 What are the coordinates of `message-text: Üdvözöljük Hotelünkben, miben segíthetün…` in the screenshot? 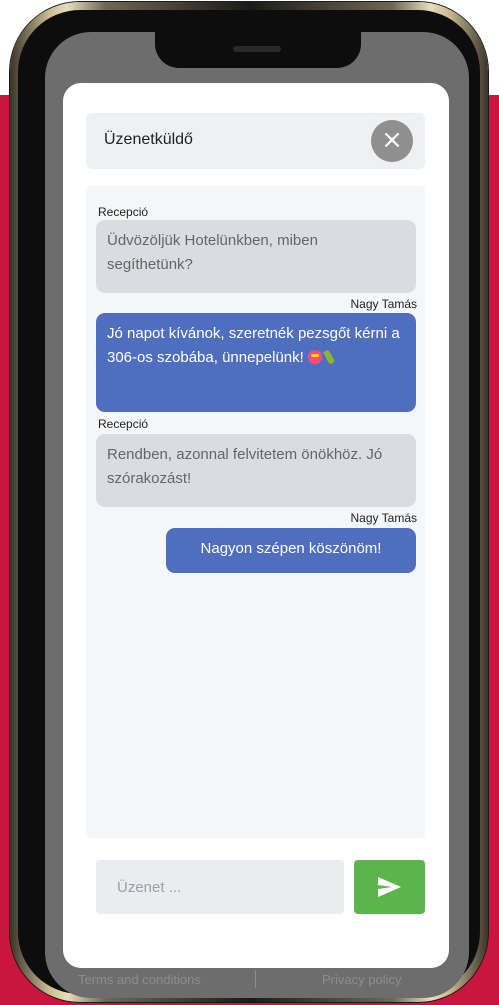 It's located at (212, 252).